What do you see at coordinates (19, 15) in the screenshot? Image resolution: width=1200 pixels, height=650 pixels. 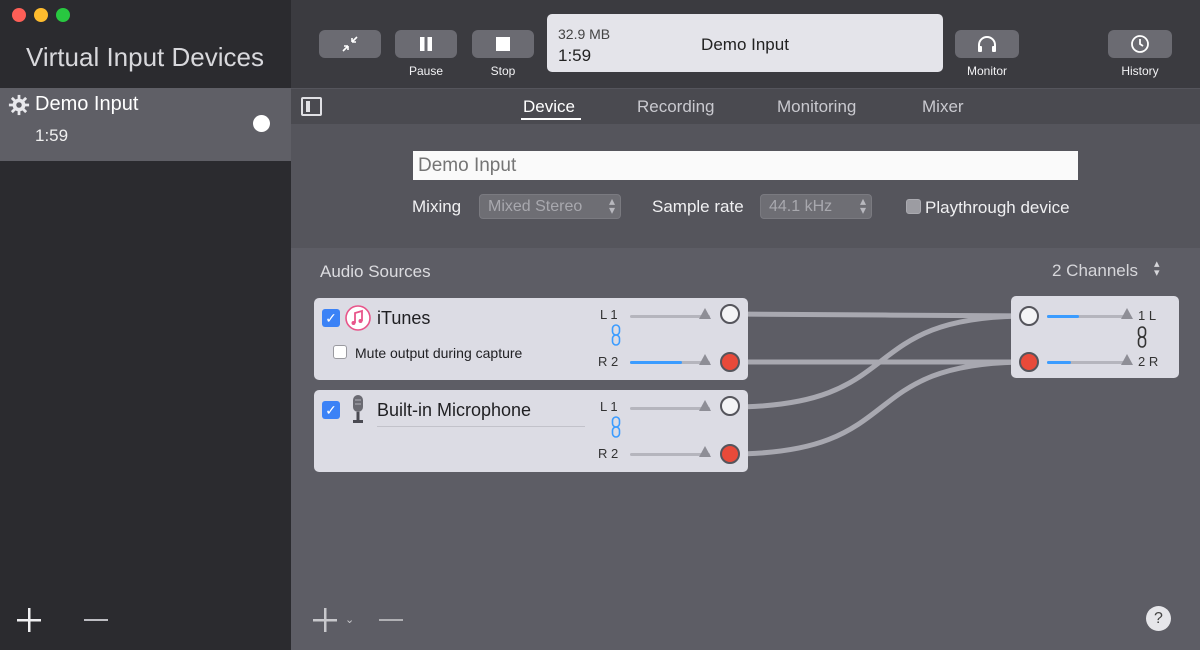 I see `close-window-button` at bounding box center [19, 15].